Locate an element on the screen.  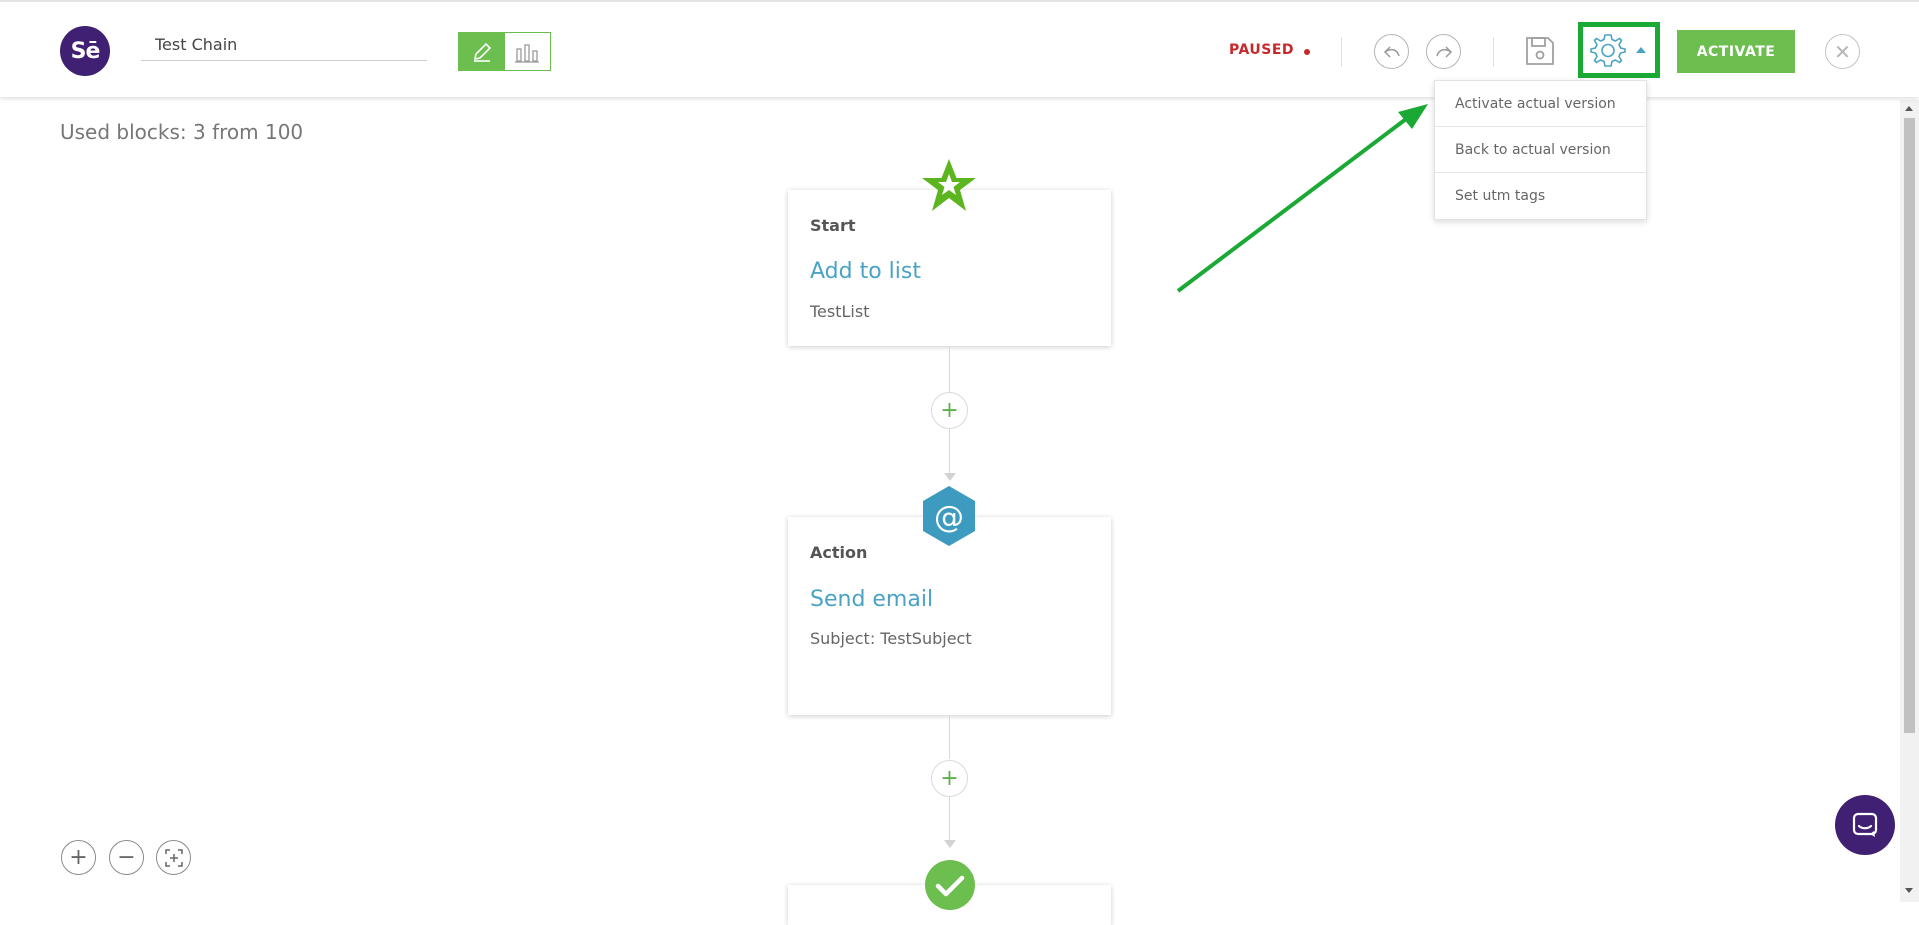
menu-item-back-to-actual-version: Back to actual version is located at coordinates (1540, 150).